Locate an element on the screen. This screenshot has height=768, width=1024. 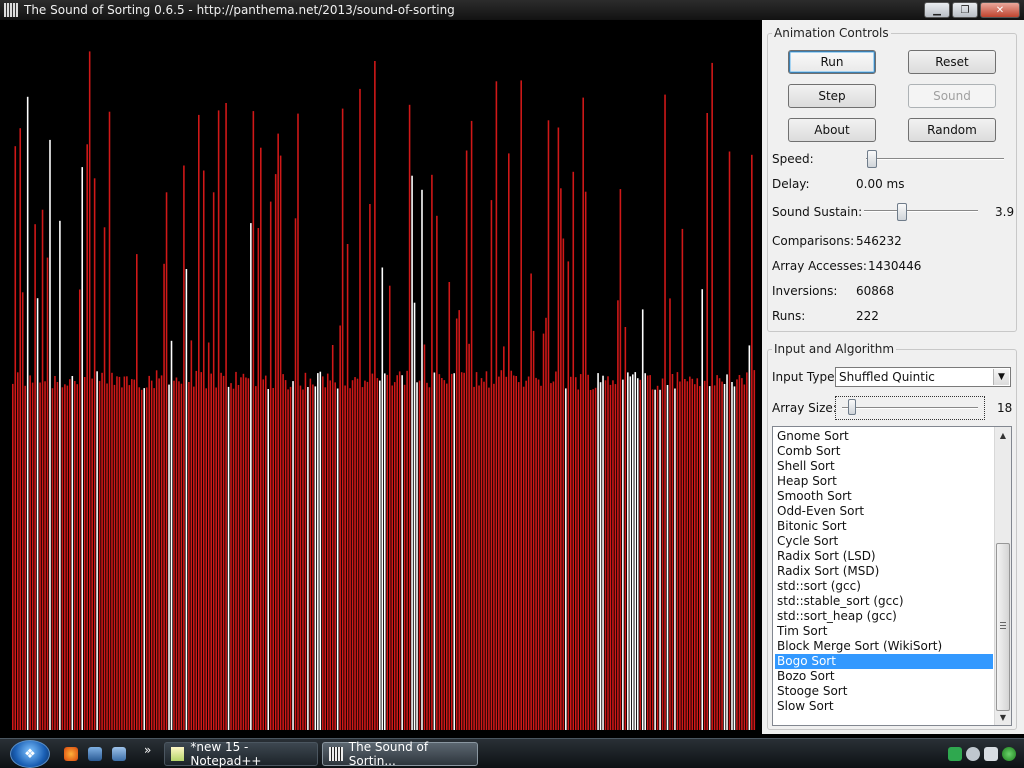
list-item: Radix Sort (MSD) is located at coordinates (884, 571).